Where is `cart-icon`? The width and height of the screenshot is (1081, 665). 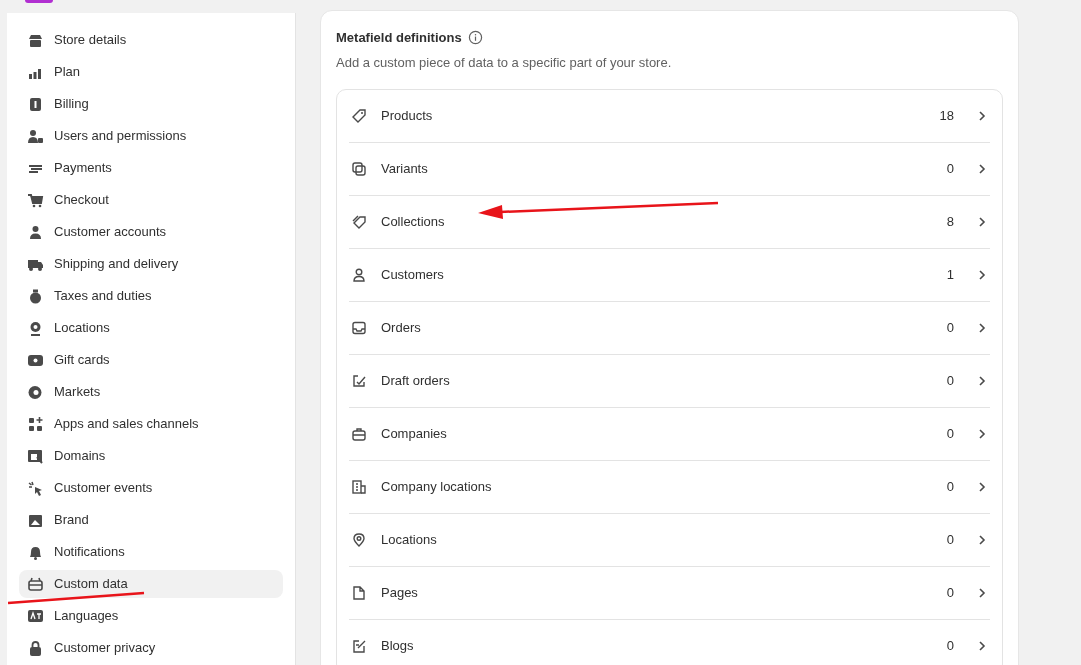
cart-icon is located at coordinates (35, 200).